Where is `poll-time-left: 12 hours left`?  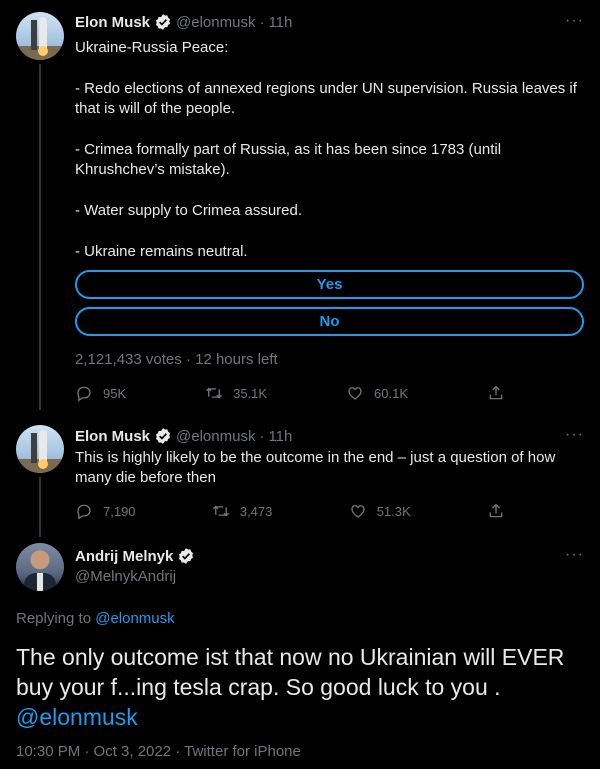
poll-time-left: 12 hours left is located at coordinates (236, 359).